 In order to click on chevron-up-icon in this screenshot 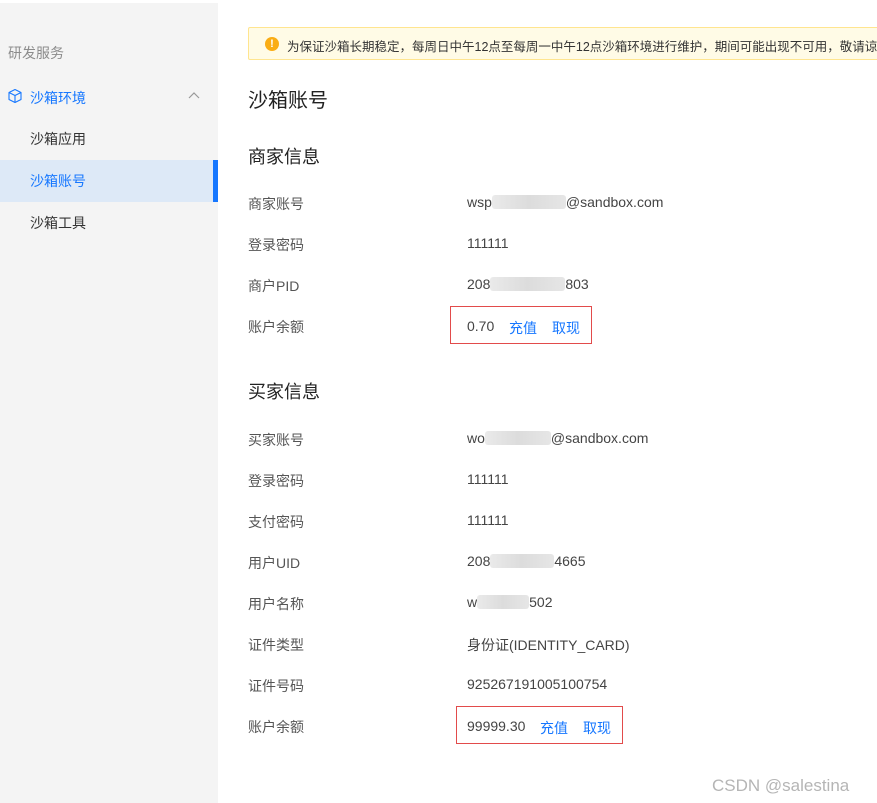, I will do `click(194, 95)`.